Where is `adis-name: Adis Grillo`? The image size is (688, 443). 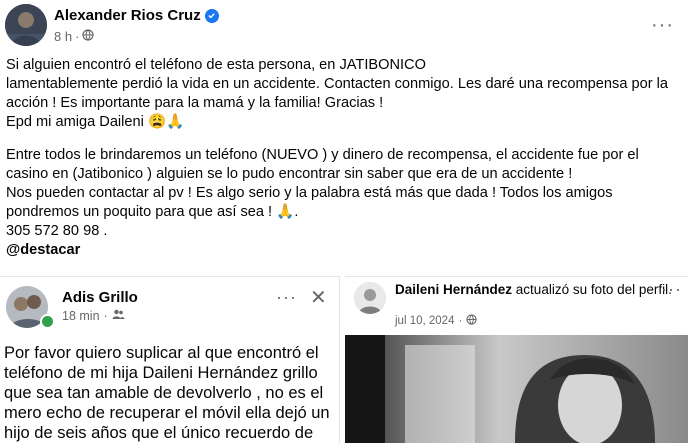 adis-name: Adis Grillo is located at coordinates (100, 297).